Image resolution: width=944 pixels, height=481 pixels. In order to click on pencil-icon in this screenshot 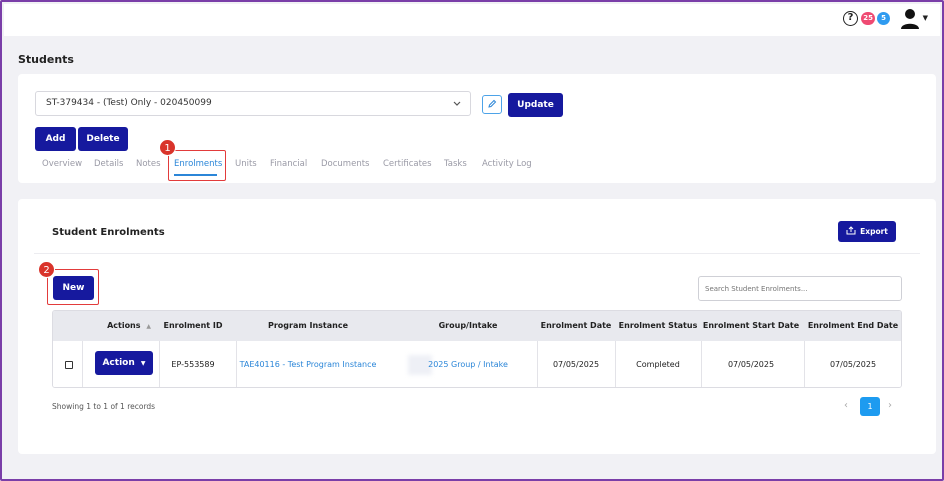, I will do `click(492, 103)`.